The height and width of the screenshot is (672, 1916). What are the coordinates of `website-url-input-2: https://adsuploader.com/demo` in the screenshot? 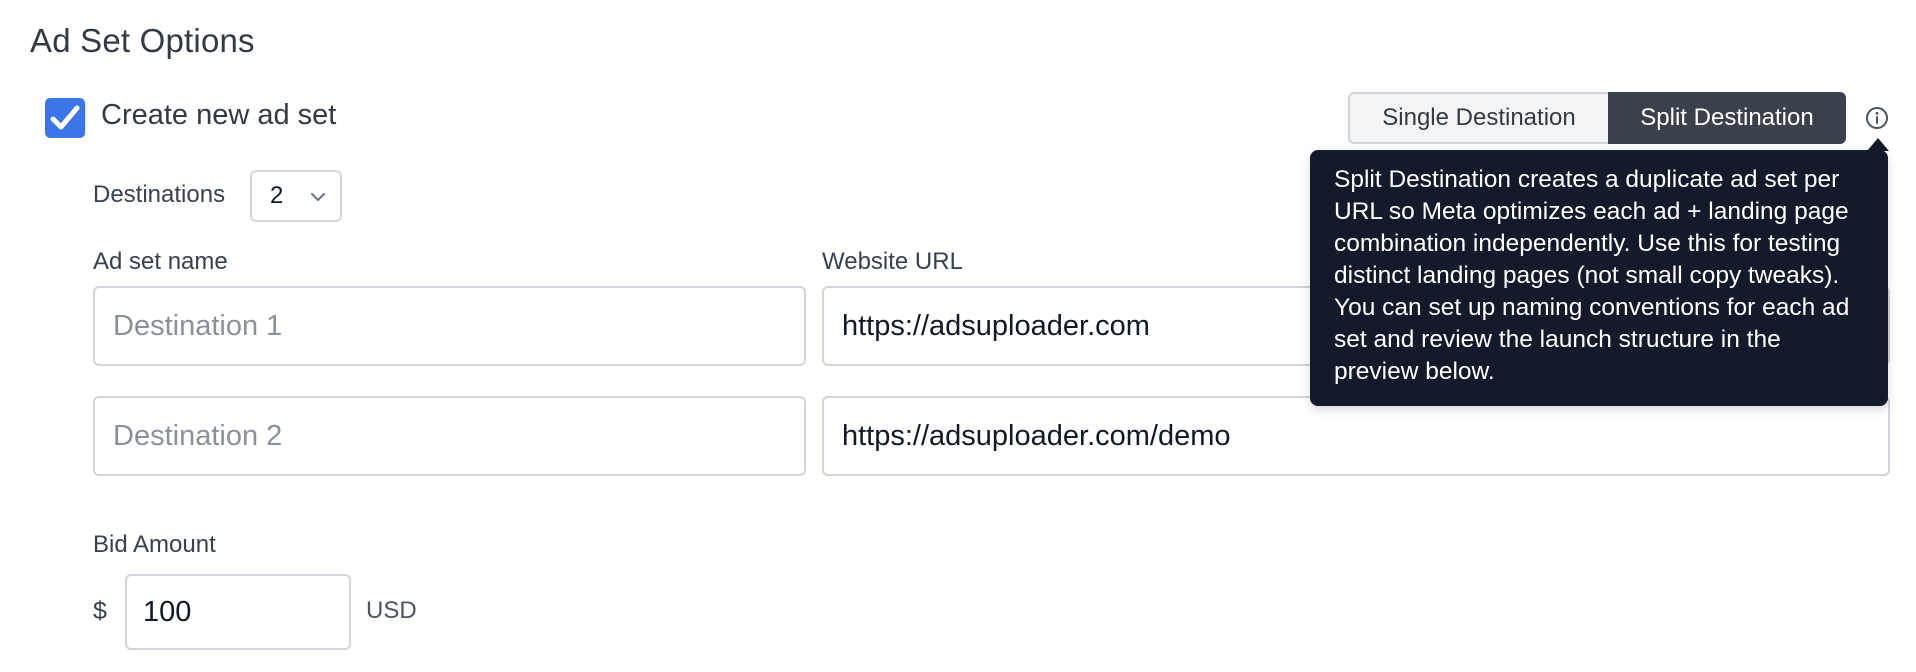 It's located at (1356, 436).